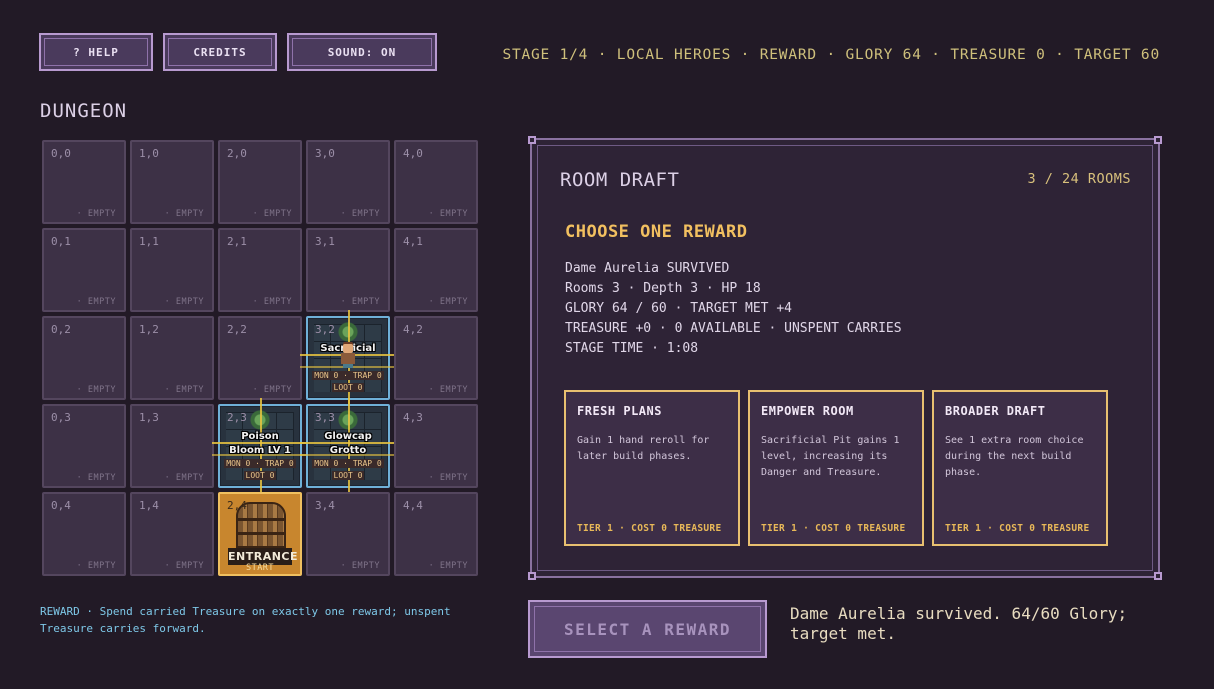 Image resolution: width=1214 pixels, height=689 pixels. I want to click on grid-cell-room: 3,2SacrificialMON 0 · TRAP 0LOOT 0, so click(348, 358).